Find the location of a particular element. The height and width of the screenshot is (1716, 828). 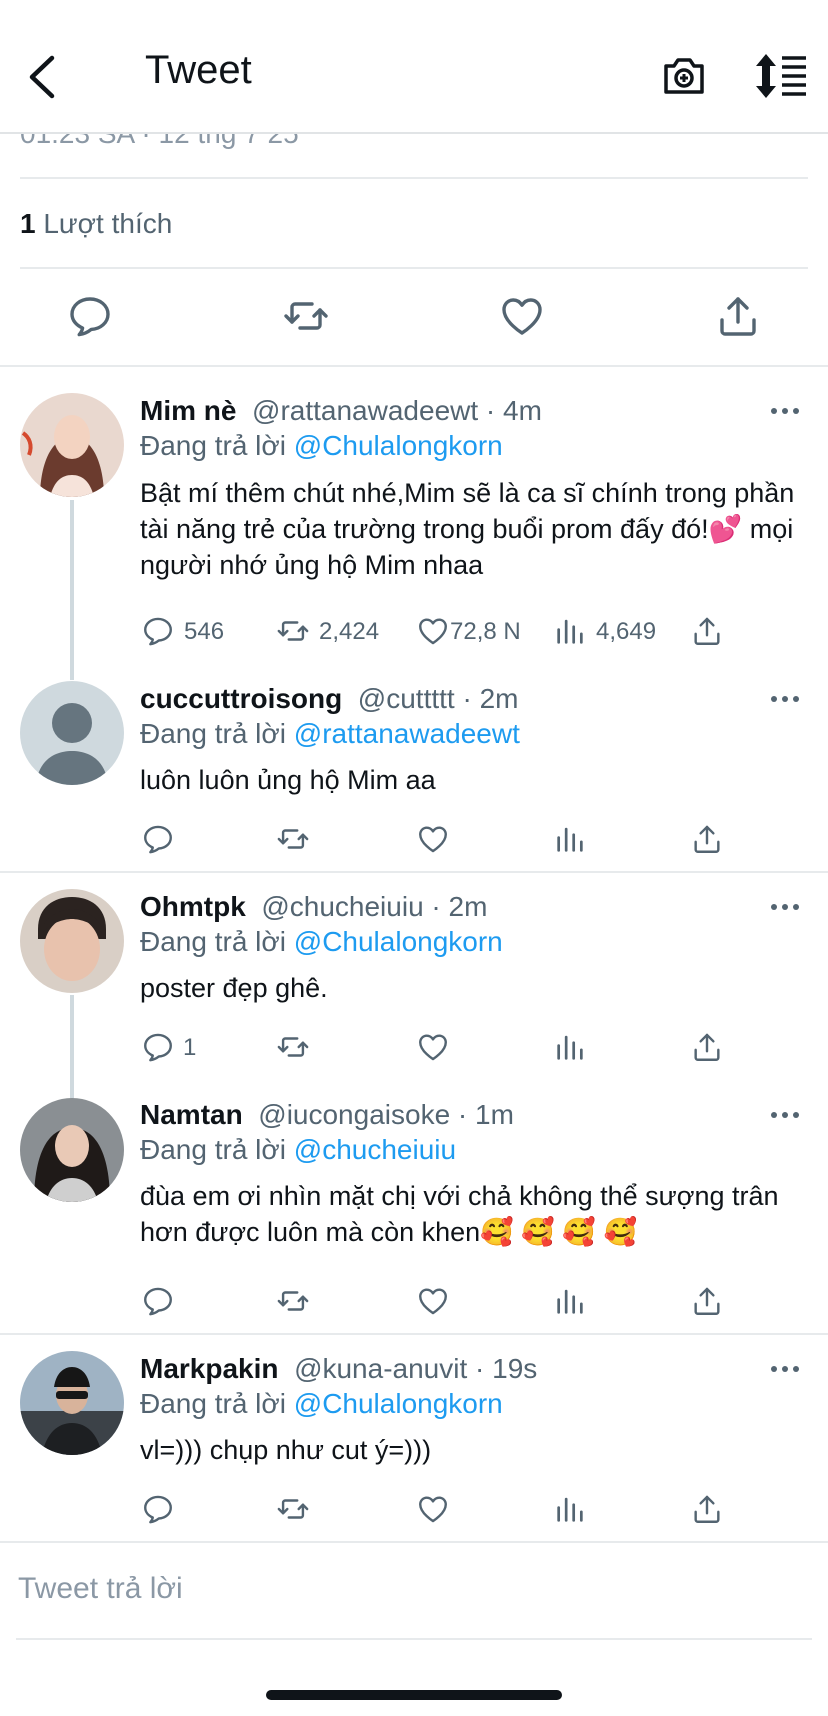

reply-header: Markpakin @kuna-anuvit · 19s is located at coordinates (338, 1369).